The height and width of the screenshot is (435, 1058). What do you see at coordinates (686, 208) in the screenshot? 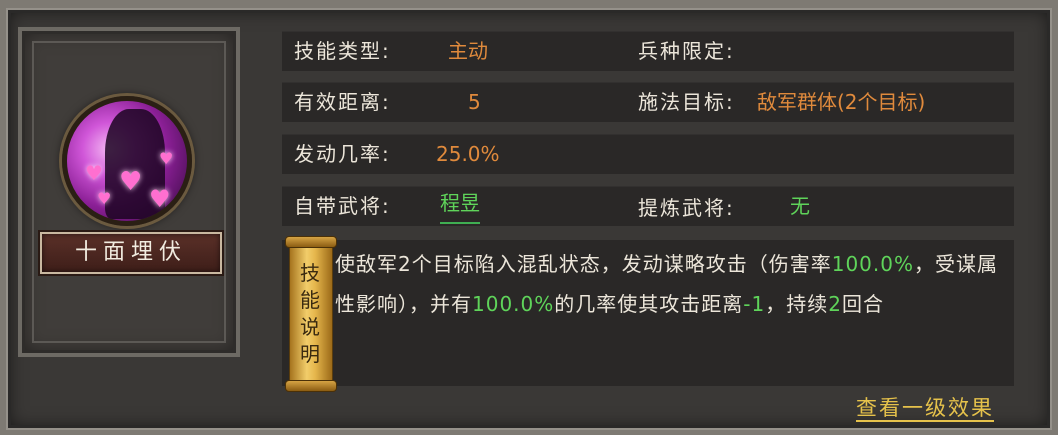
I see `refine-hero-label: 提炼武将:` at bounding box center [686, 208].